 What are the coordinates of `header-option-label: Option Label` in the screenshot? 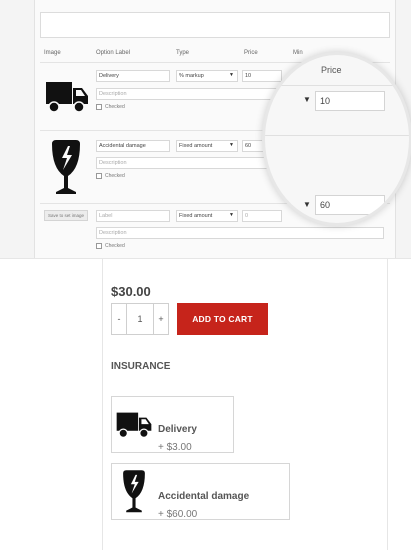 It's located at (113, 53).